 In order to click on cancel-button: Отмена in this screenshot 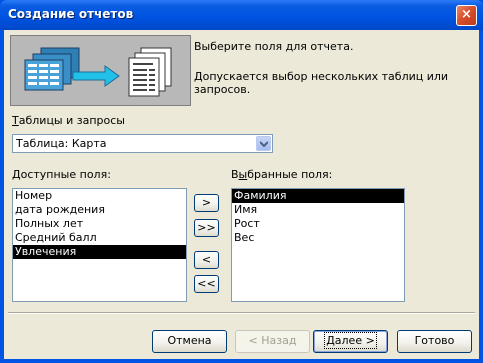, I will do `click(189, 341)`.